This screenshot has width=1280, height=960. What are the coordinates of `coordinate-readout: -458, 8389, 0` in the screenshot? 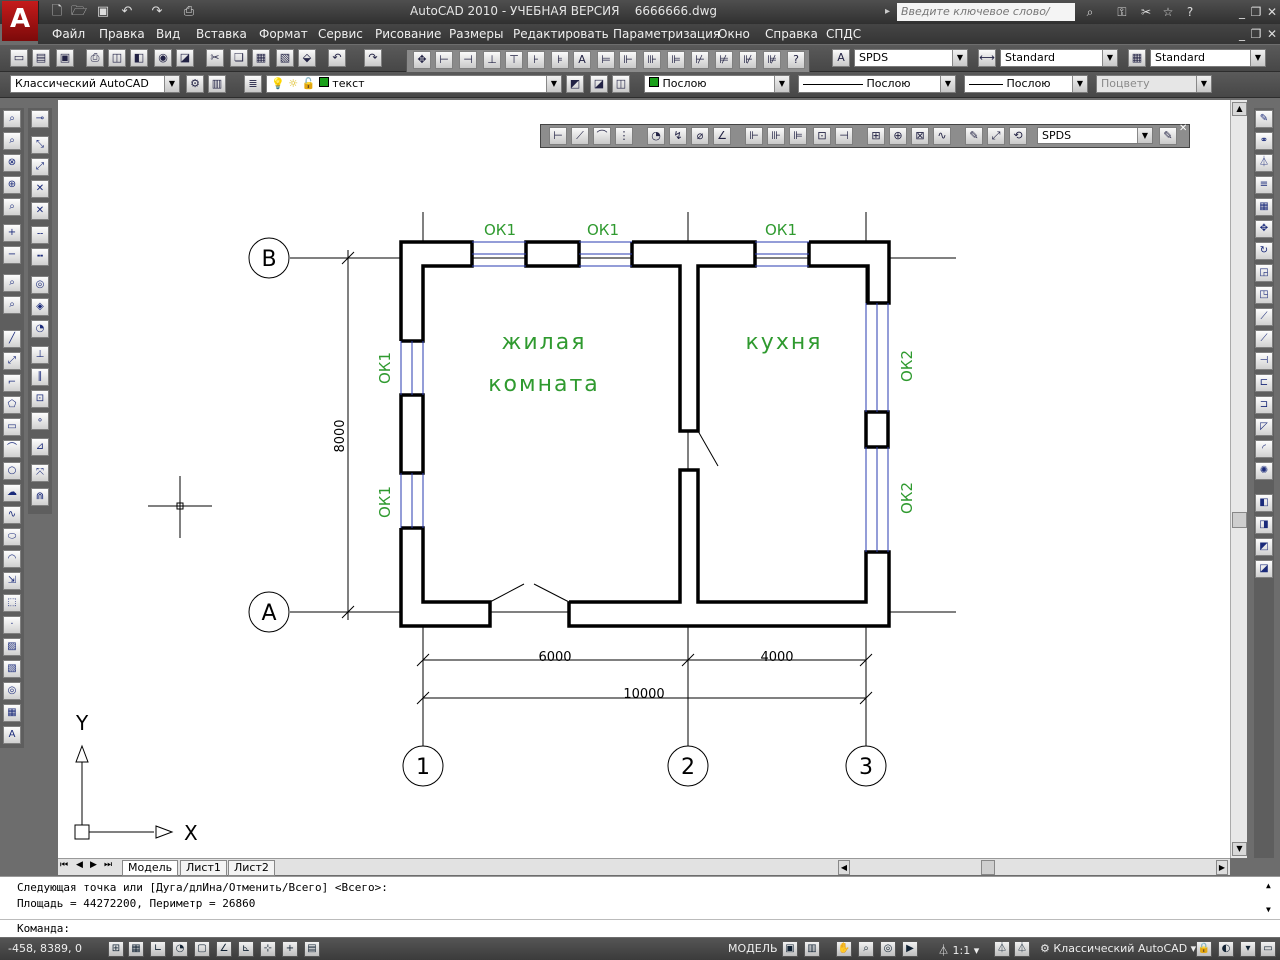 It's located at (45, 948).